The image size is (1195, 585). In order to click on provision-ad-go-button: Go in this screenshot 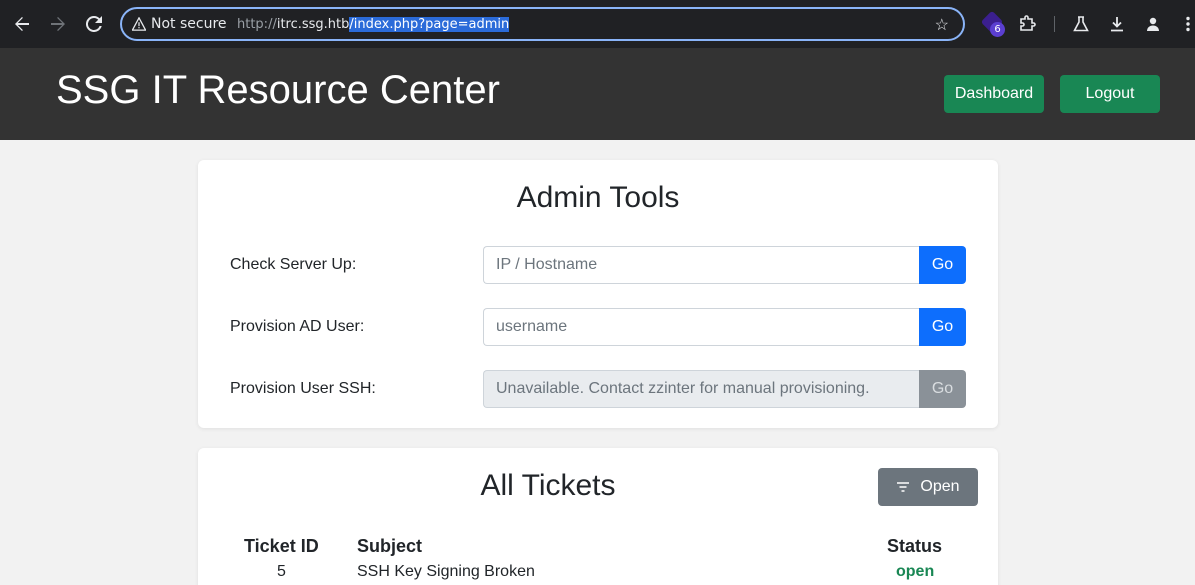, I will do `click(942, 327)`.